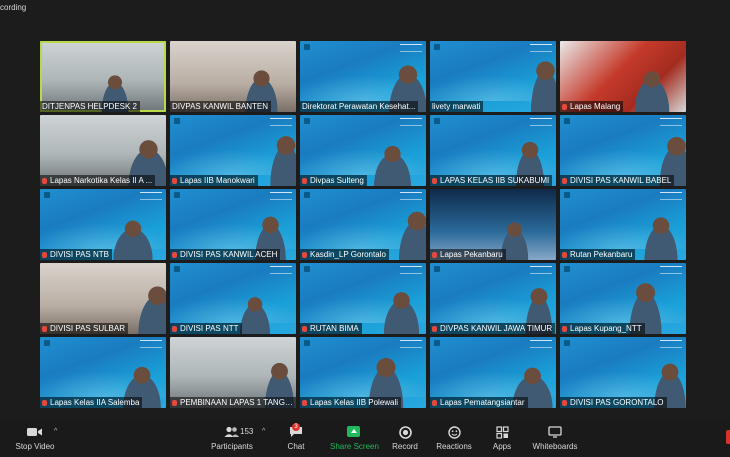 The height and width of the screenshot is (457, 730). What do you see at coordinates (502, 438) in the screenshot?
I see `apps-button: Apps` at bounding box center [502, 438].